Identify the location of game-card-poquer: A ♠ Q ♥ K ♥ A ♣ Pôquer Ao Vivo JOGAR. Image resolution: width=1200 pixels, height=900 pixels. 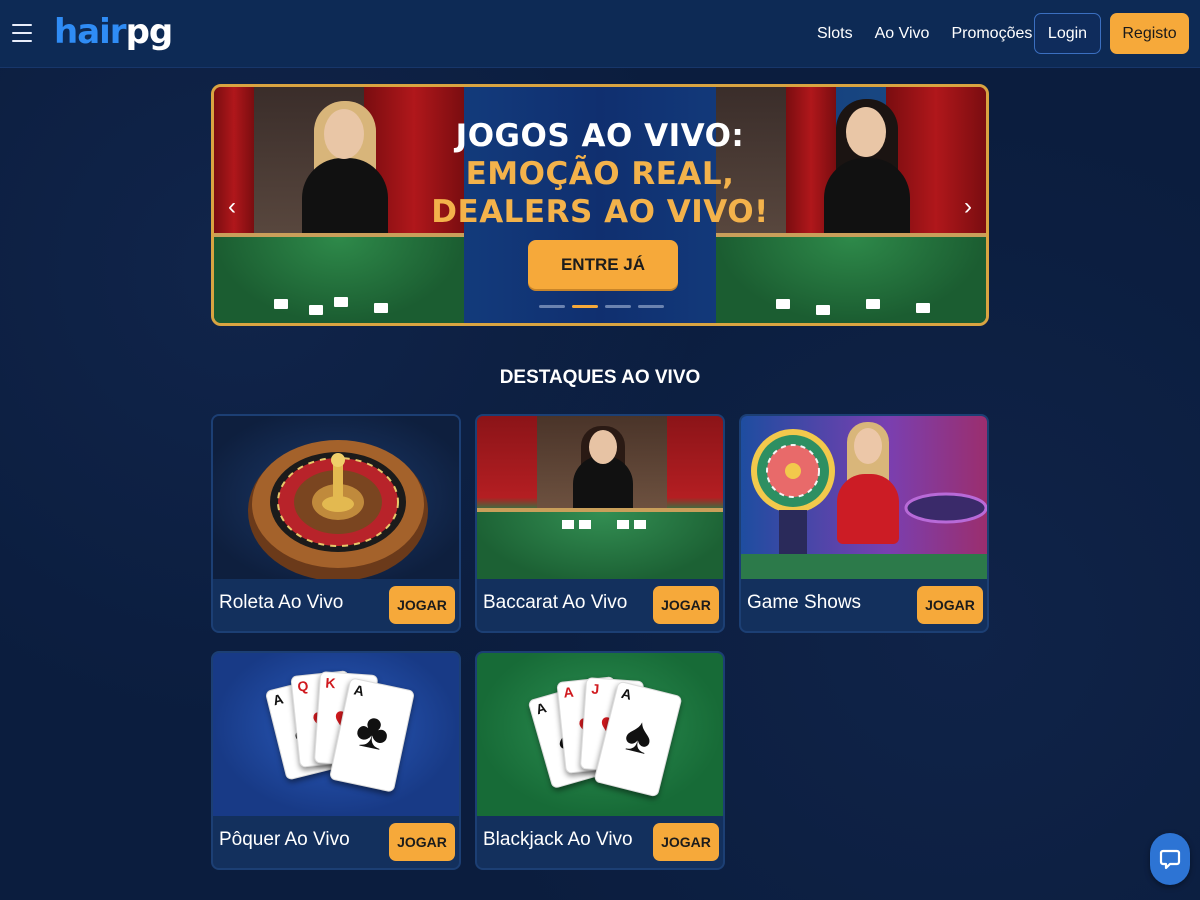
(336, 760).